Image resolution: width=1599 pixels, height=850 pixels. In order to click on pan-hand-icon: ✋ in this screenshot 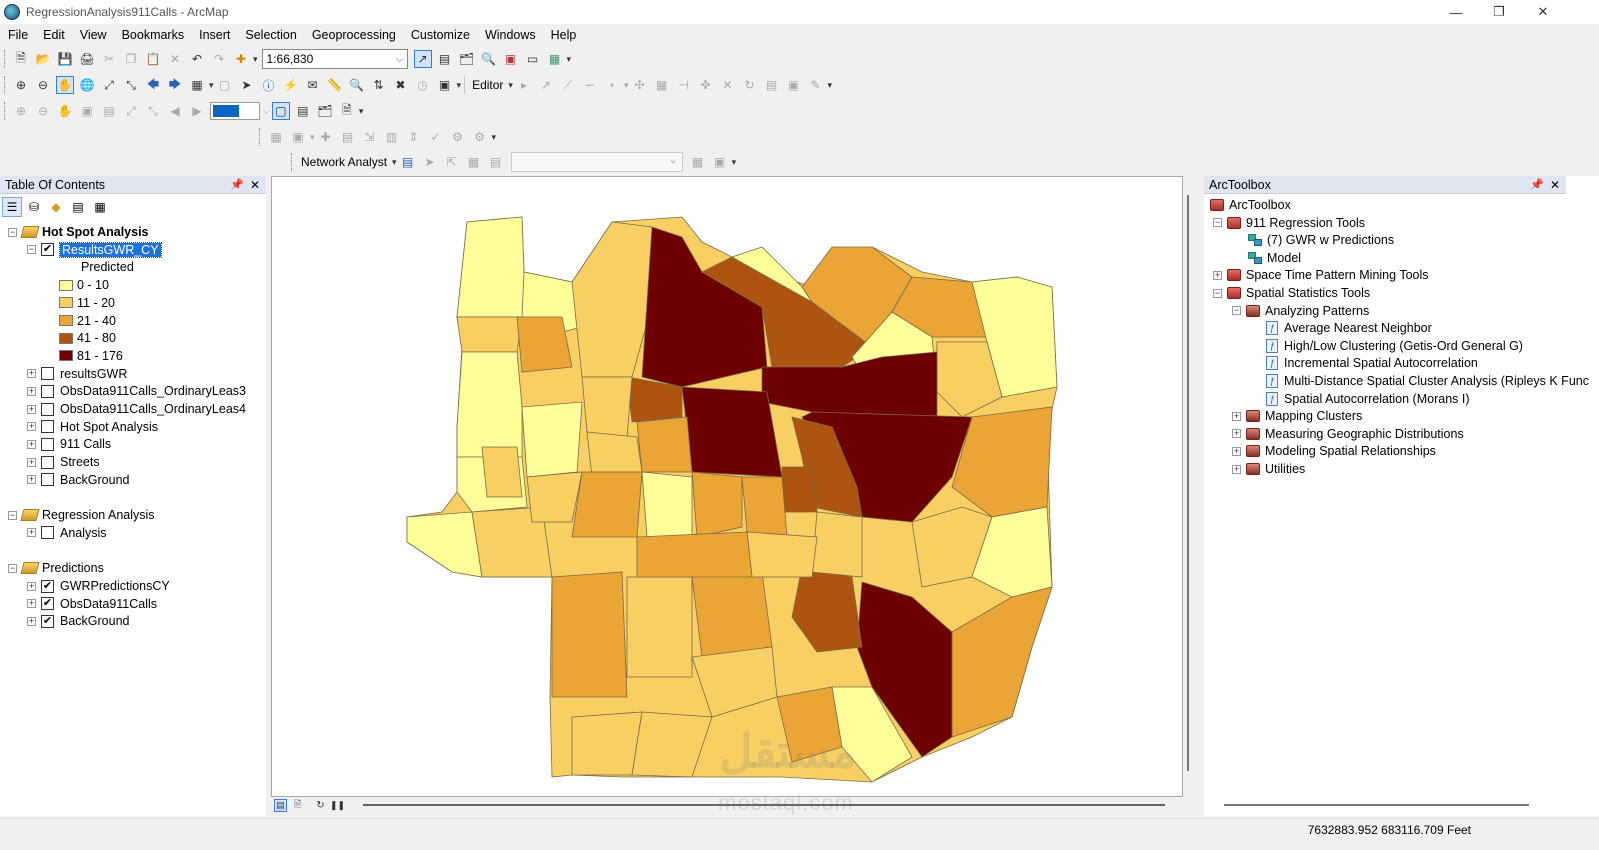, I will do `click(65, 85)`.